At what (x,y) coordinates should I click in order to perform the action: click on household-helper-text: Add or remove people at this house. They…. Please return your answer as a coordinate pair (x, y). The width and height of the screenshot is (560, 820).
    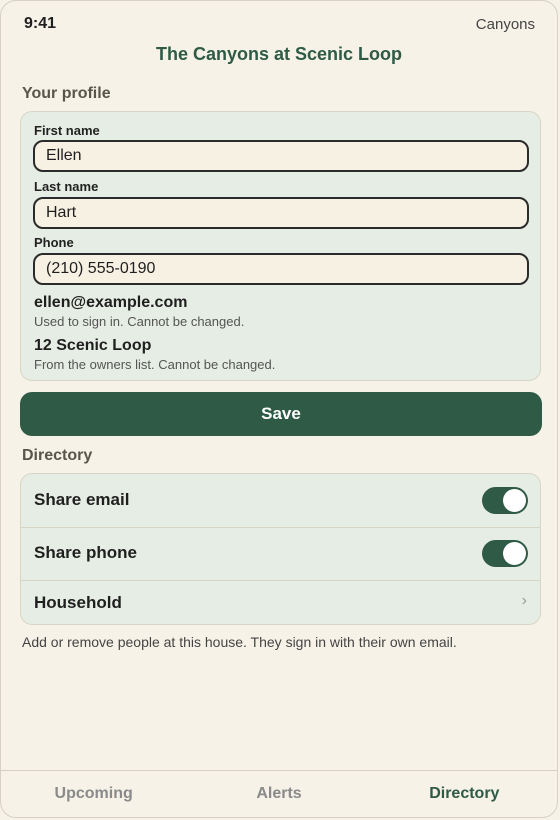
    Looking at the image, I should click on (239, 642).